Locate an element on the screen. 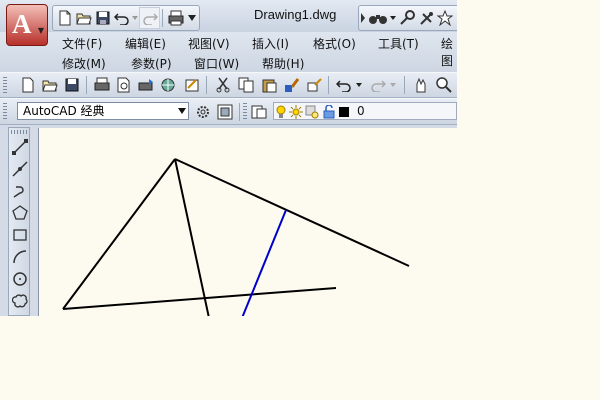 The image size is (600, 400). quick-access-toolbar is located at coordinates (126, 18).